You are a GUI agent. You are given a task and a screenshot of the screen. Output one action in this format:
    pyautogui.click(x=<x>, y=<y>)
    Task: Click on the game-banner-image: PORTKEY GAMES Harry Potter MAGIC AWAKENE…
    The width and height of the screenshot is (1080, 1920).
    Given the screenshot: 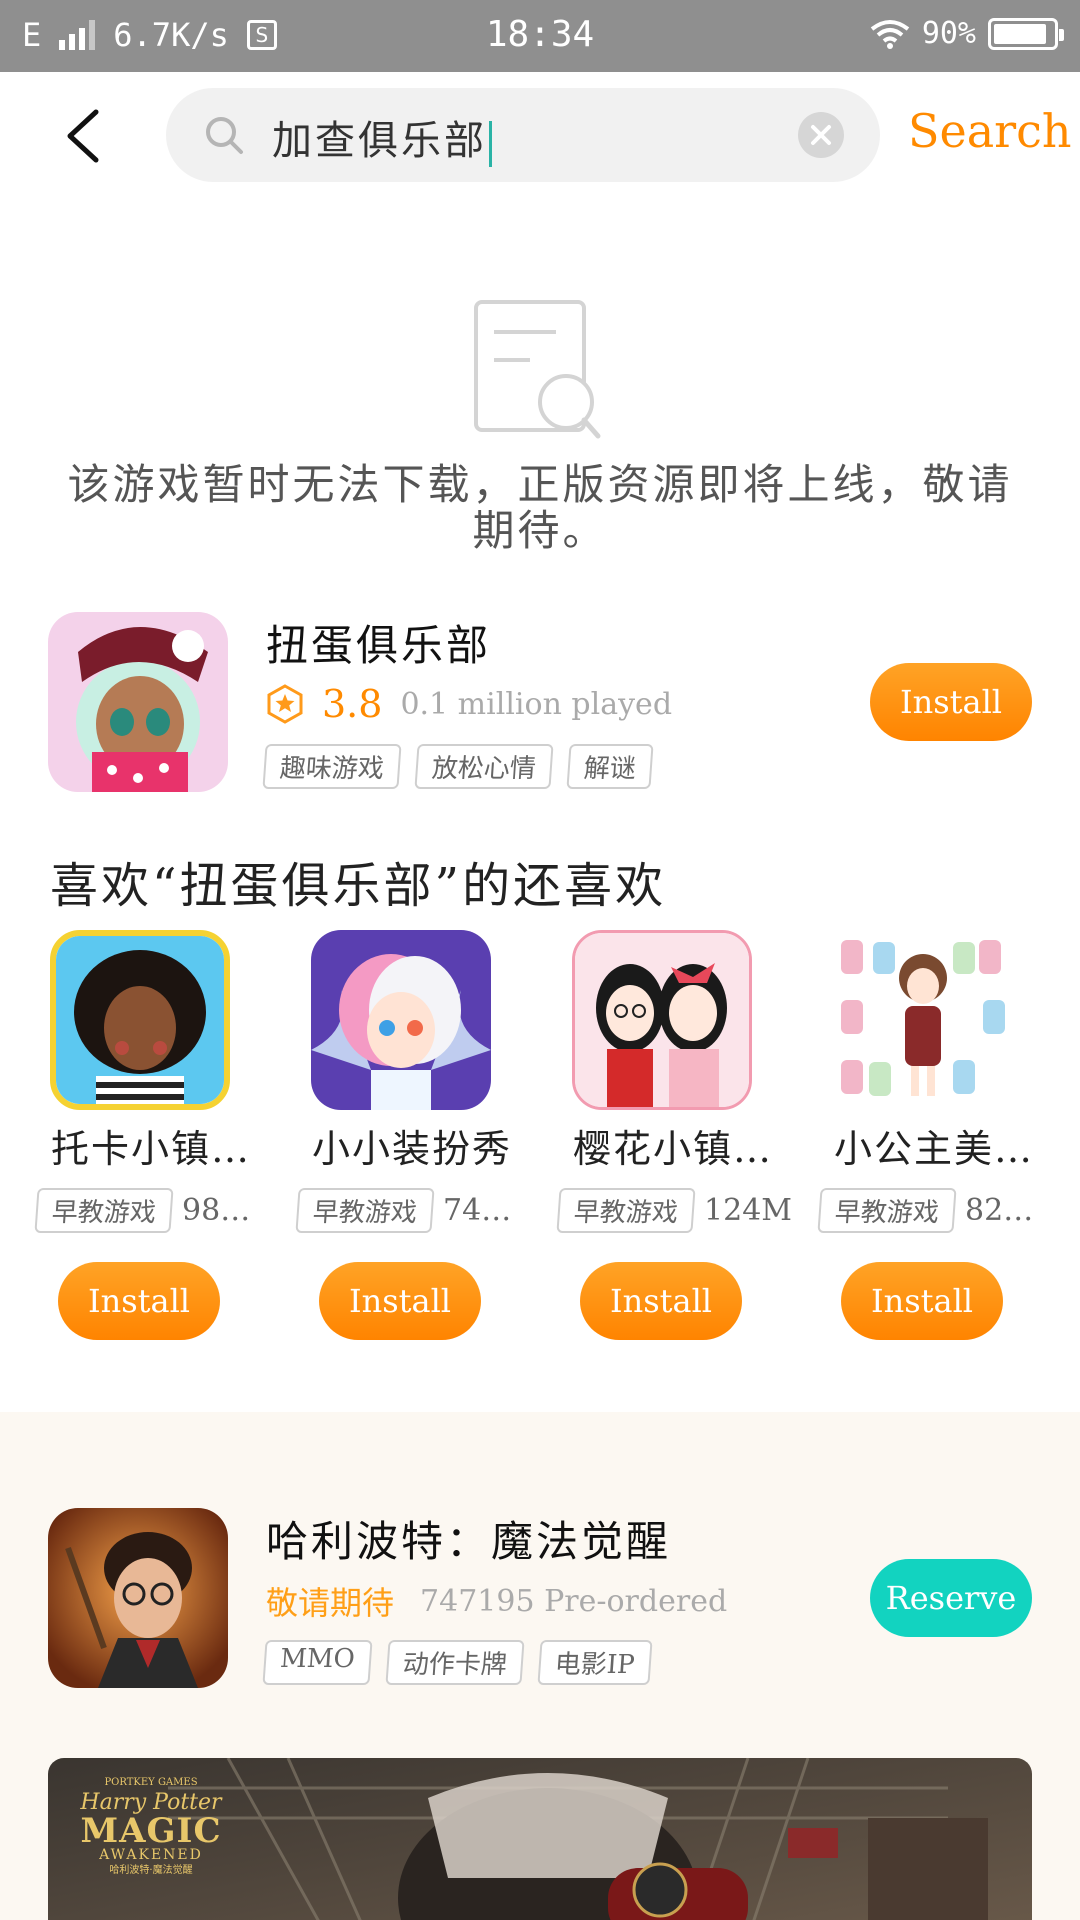 What is the action you would take?
    pyautogui.click(x=540, y=1839)
    